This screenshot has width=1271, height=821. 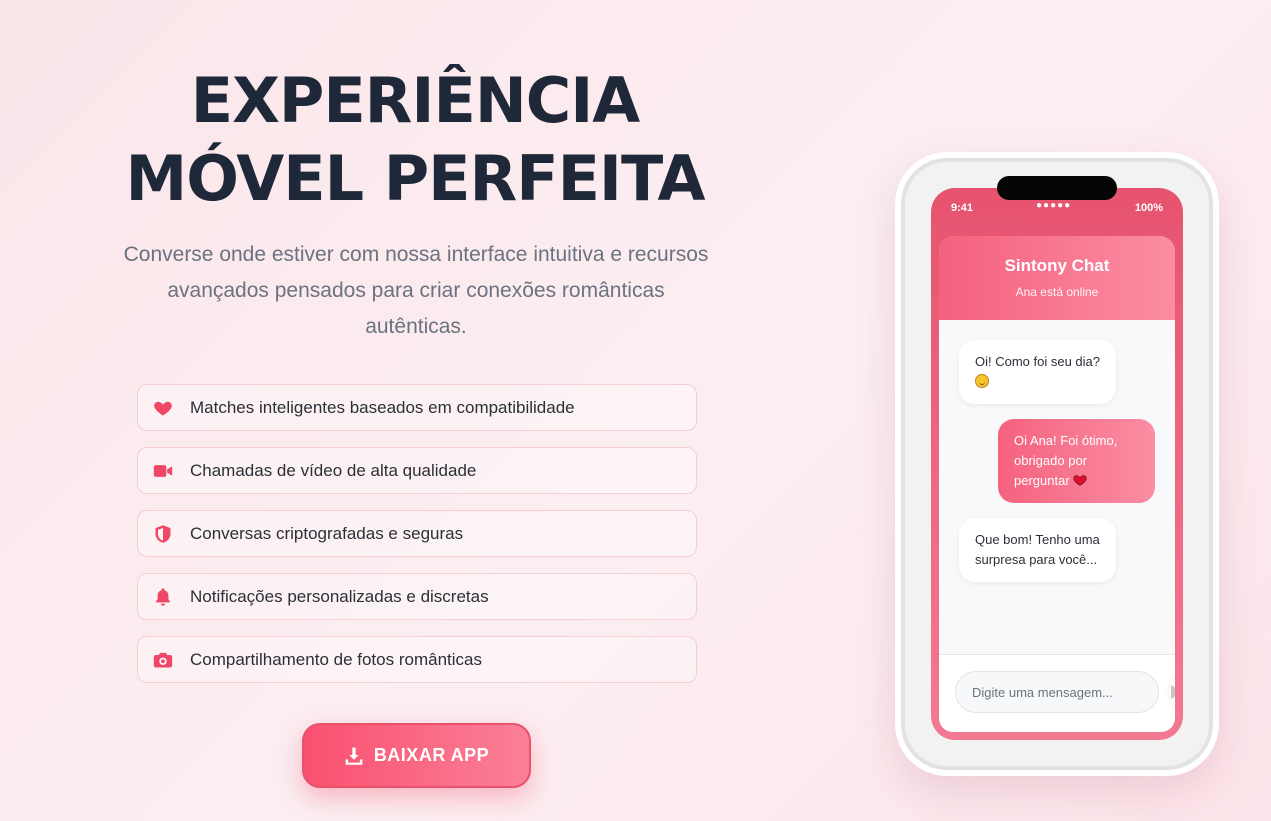 I want to click on message-input, so click(x=1057, y=692).